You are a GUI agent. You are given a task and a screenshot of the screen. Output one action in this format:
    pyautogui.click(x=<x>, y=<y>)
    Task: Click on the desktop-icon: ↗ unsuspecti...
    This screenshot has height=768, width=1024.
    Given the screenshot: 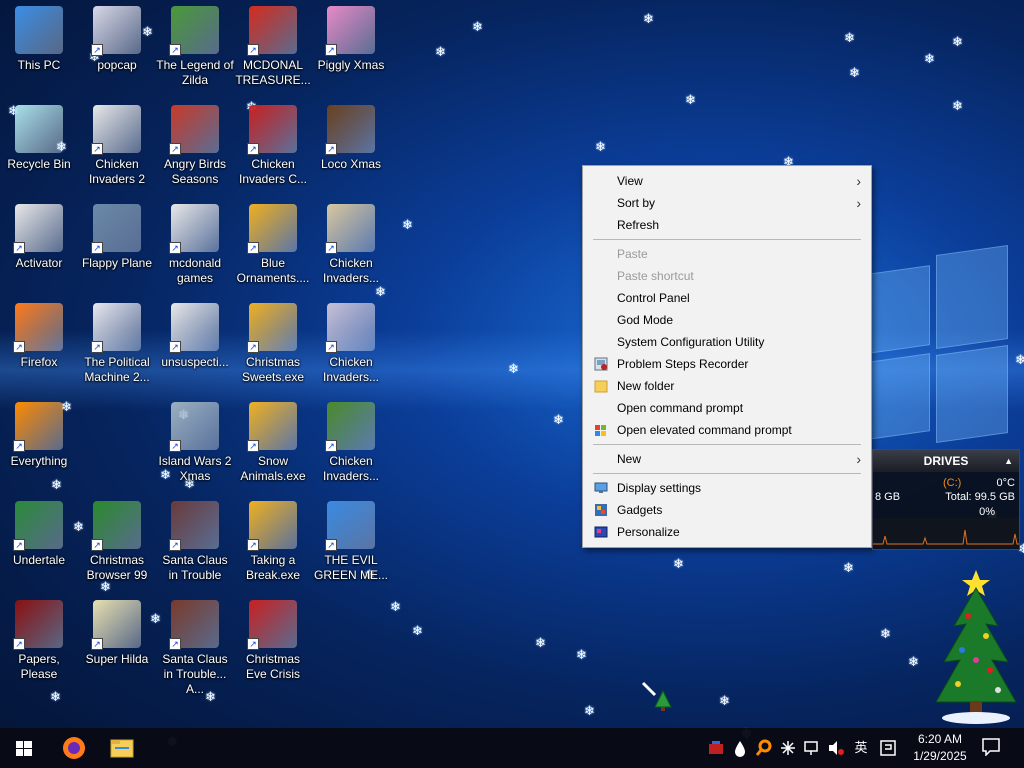 What is the action you would take?
    pyautogui.click(x=195, y=333)
    